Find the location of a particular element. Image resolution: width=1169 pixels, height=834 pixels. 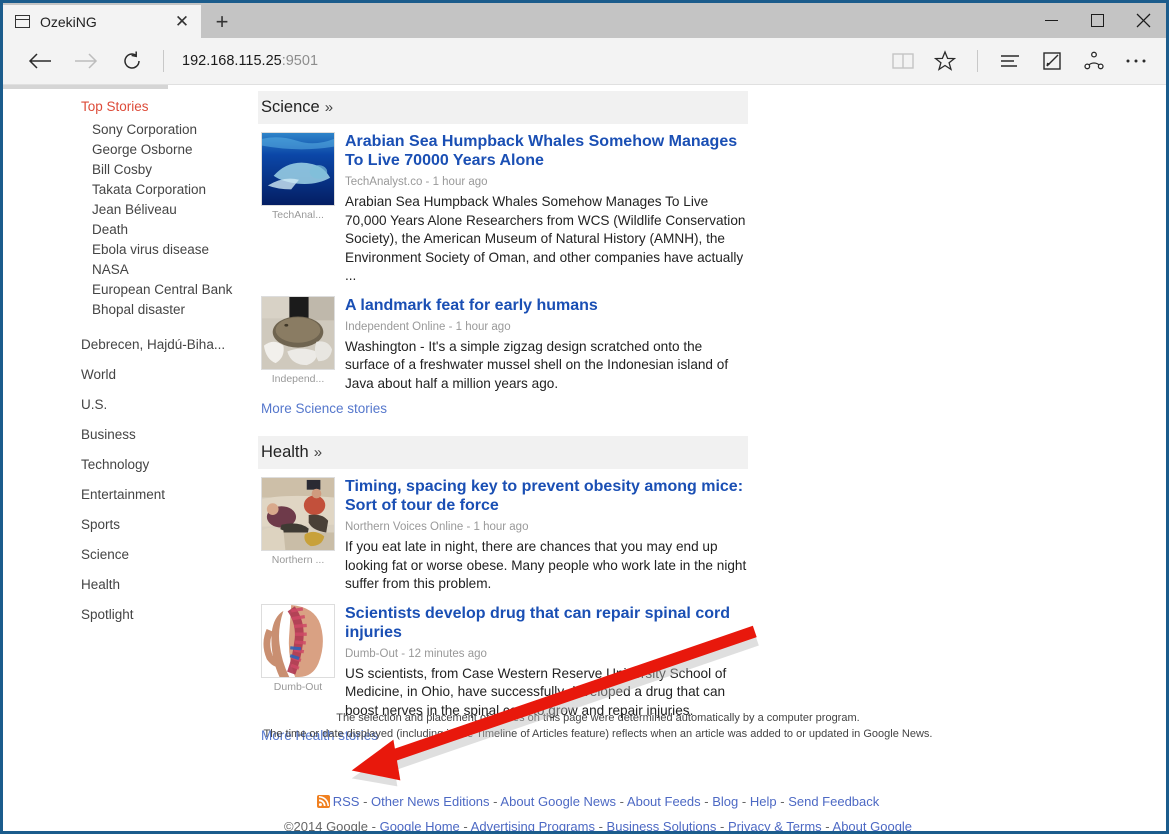

chevron-right-icon: » is located at coordinates (318, 452).